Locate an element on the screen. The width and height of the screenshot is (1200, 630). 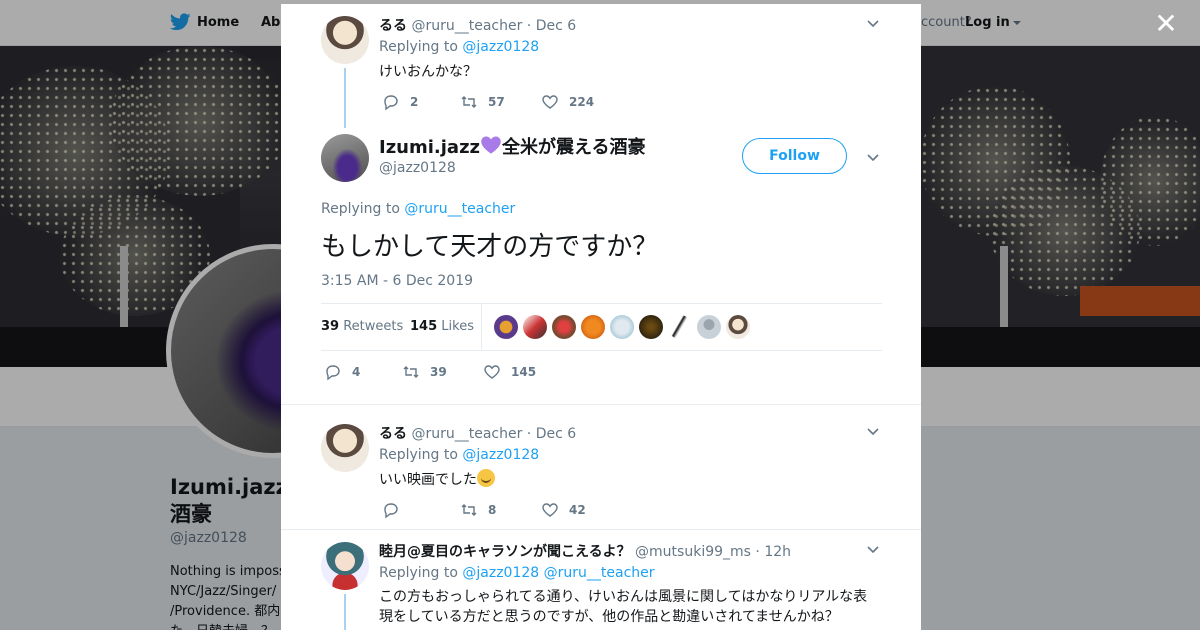
like-button: 42 is located at coordinates (563, 510).